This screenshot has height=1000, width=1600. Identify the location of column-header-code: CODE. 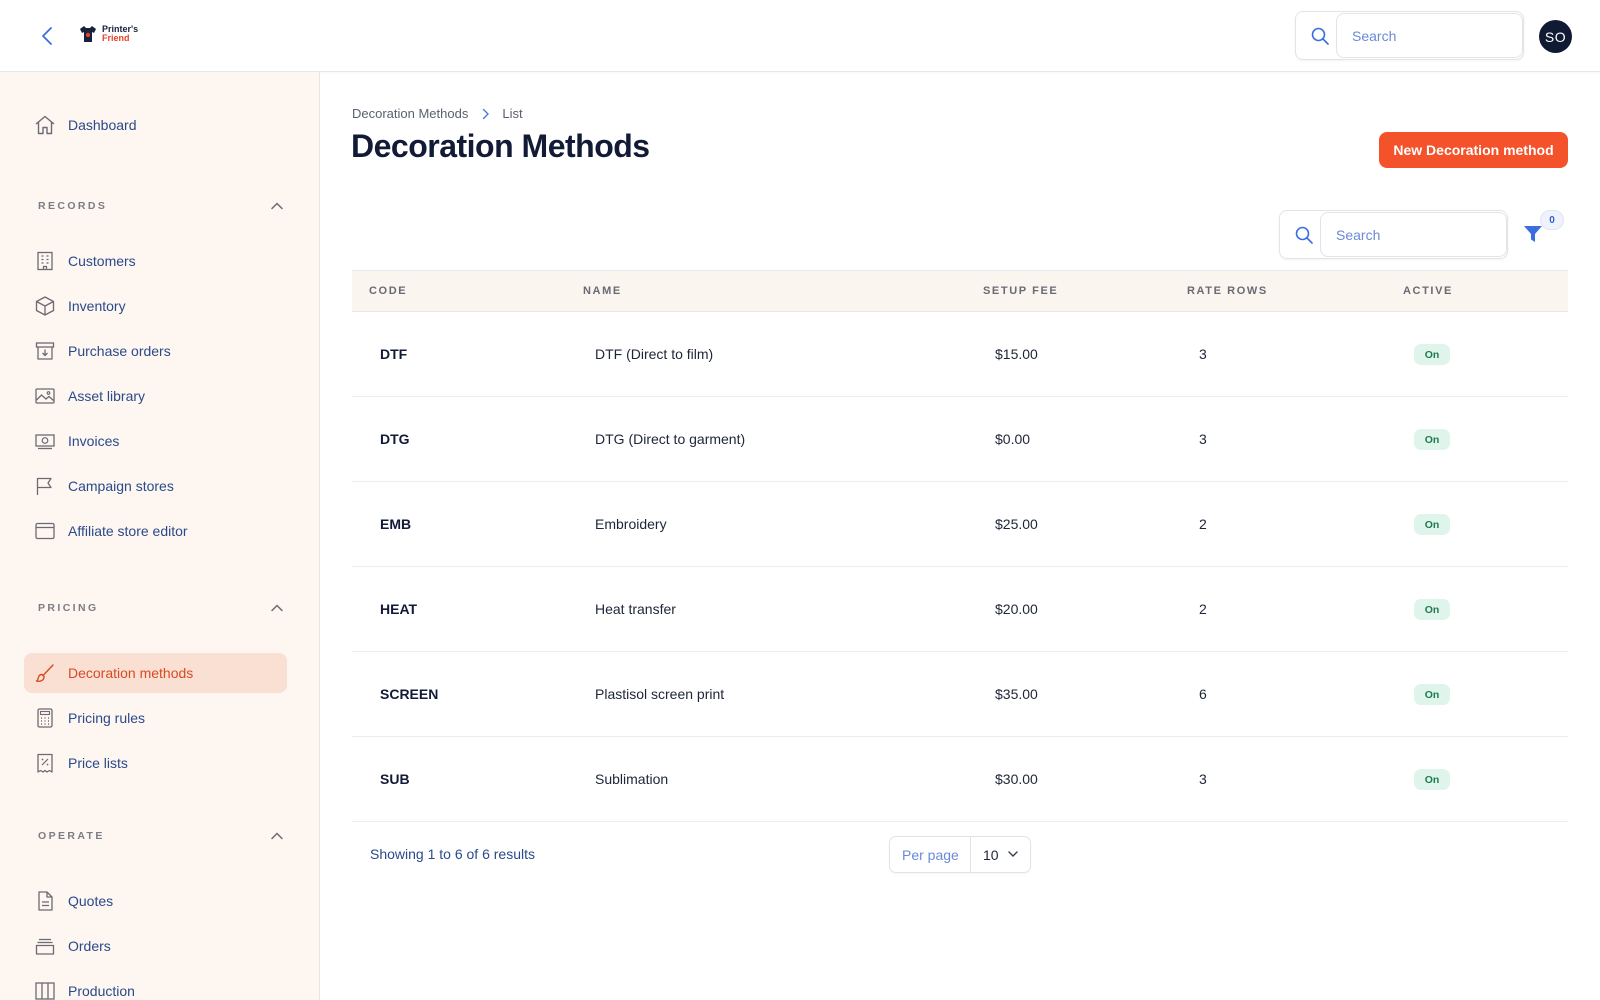
(388, 291).